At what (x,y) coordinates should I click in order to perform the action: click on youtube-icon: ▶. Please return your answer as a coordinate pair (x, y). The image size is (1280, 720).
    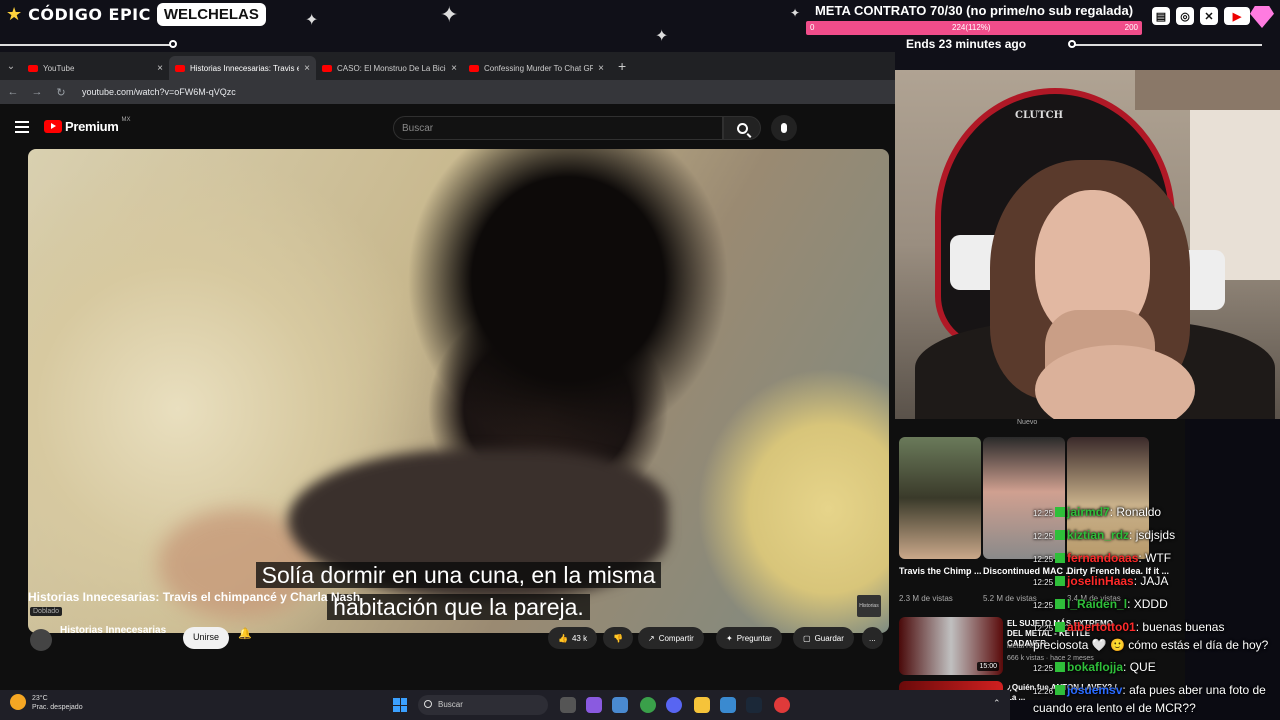
    Looking at the image, I should click on (1237, 16).